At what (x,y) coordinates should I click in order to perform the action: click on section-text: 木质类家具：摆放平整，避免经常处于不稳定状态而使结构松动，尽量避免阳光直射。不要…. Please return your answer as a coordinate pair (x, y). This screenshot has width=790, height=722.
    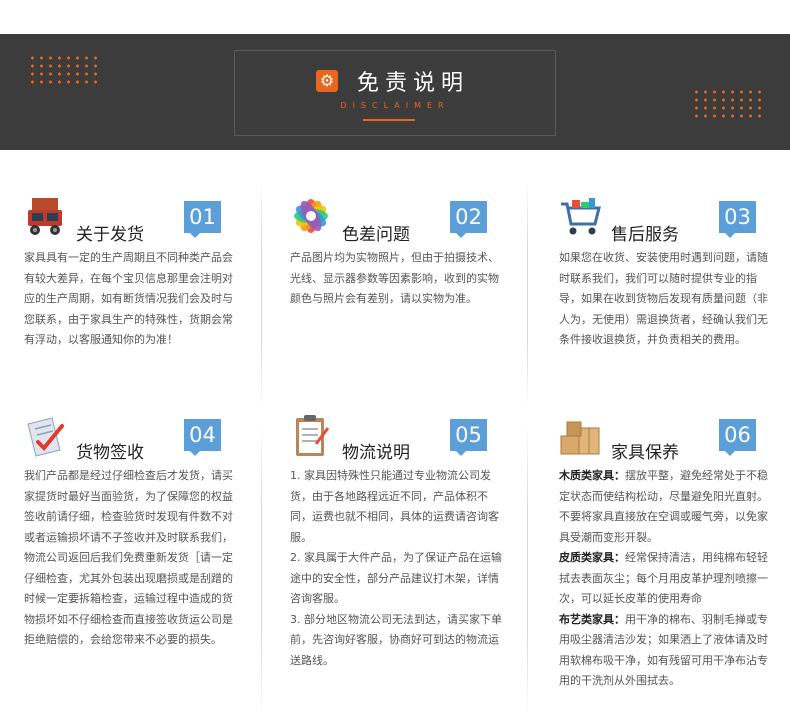
    Looking at the image, I should click on (665, 579).